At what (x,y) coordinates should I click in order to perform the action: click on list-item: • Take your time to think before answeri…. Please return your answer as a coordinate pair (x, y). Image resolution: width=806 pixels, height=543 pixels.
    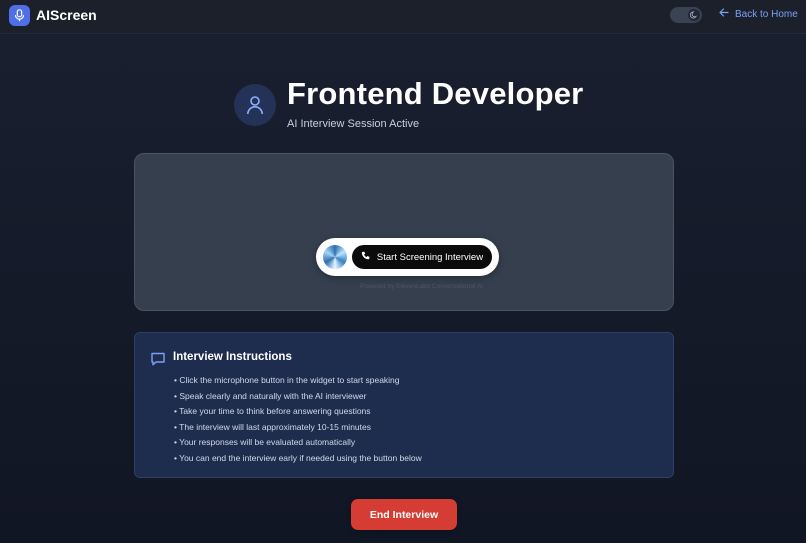
    Looking at the image, I should click on (272, 411).